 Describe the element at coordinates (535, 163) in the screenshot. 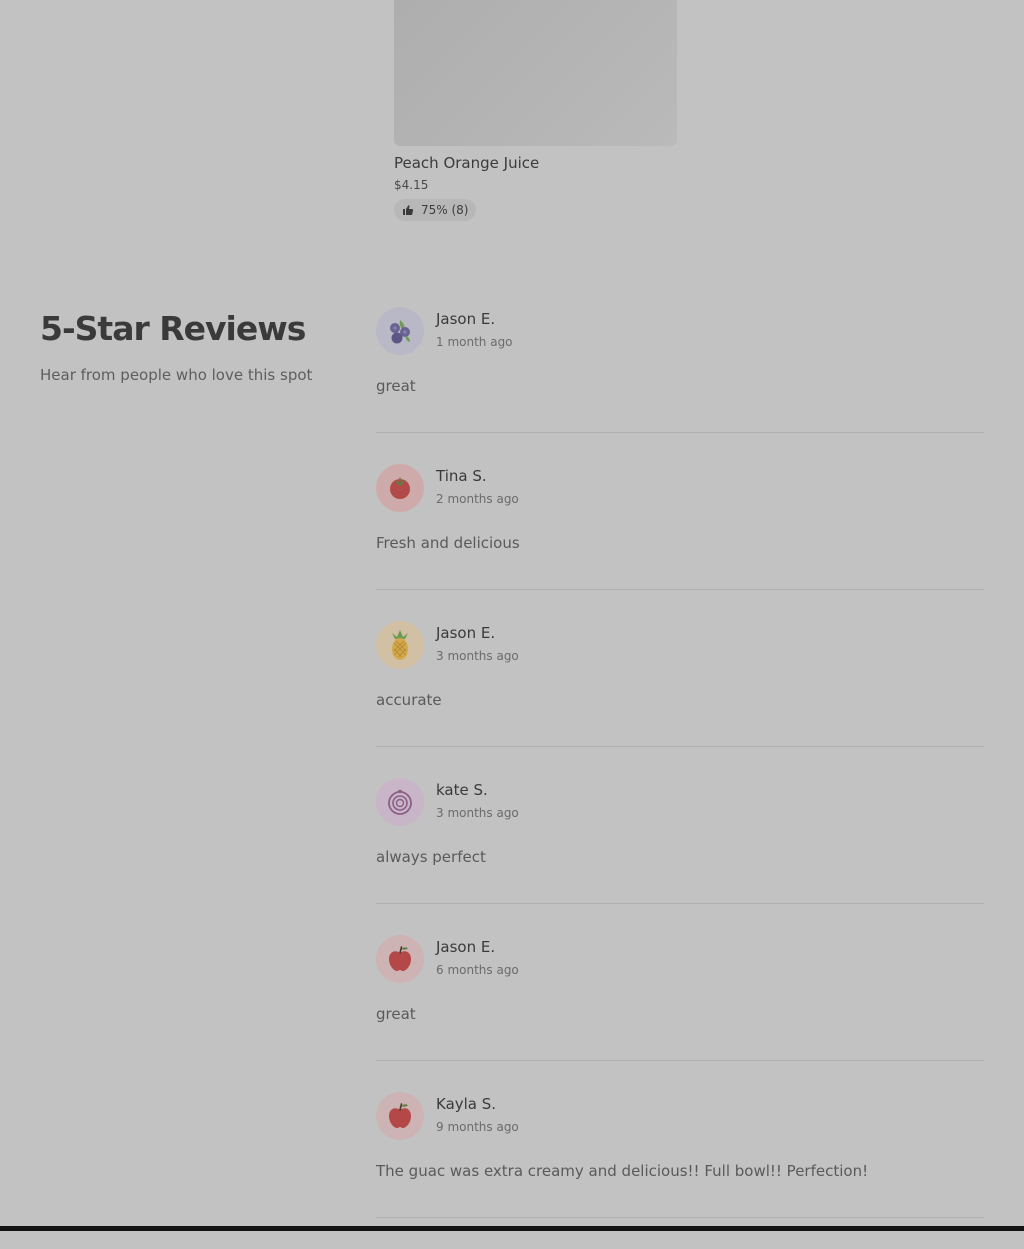

I see `product-name: Peach Orange Juice` at that location.